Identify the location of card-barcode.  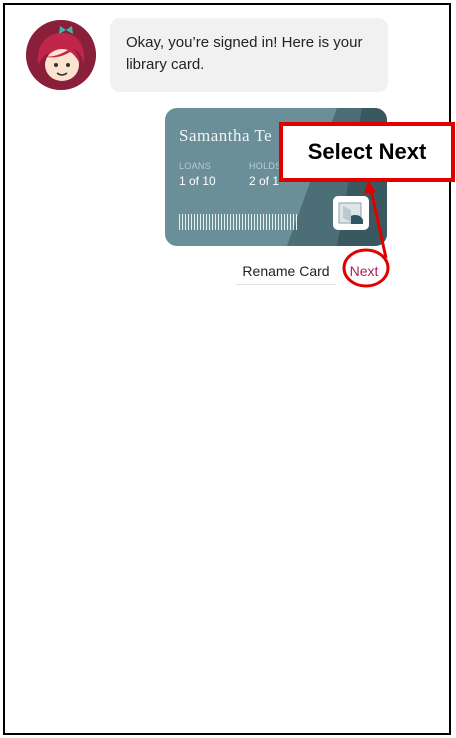
(238, 222).